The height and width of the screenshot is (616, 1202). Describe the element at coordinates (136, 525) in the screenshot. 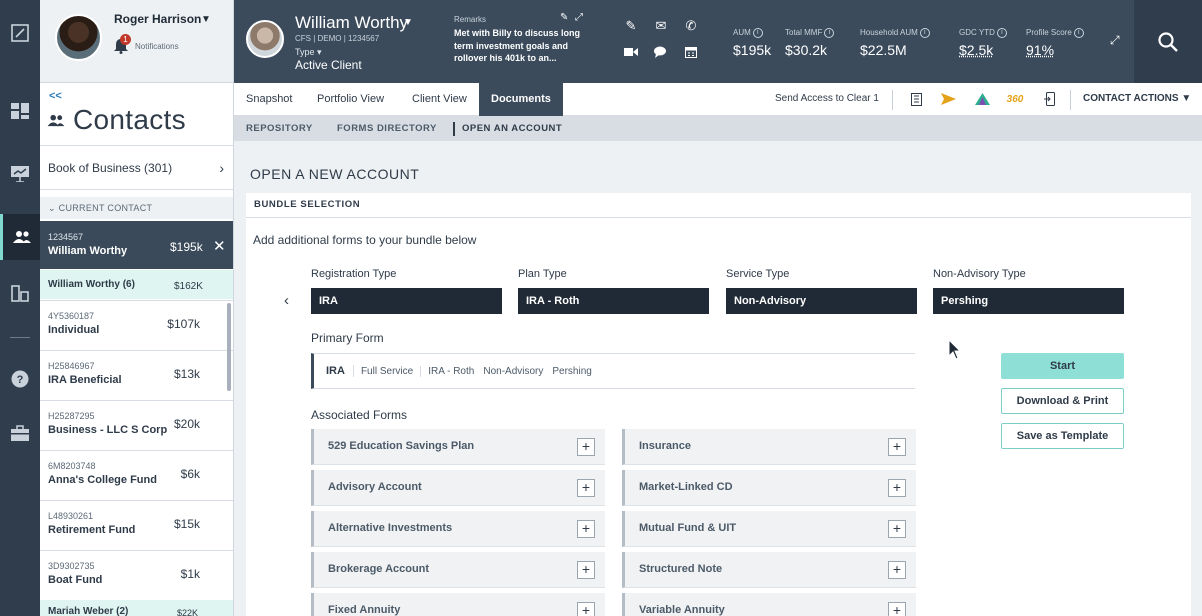

I see `account-item: L48930261 Retirement Fund $15k` at that location.